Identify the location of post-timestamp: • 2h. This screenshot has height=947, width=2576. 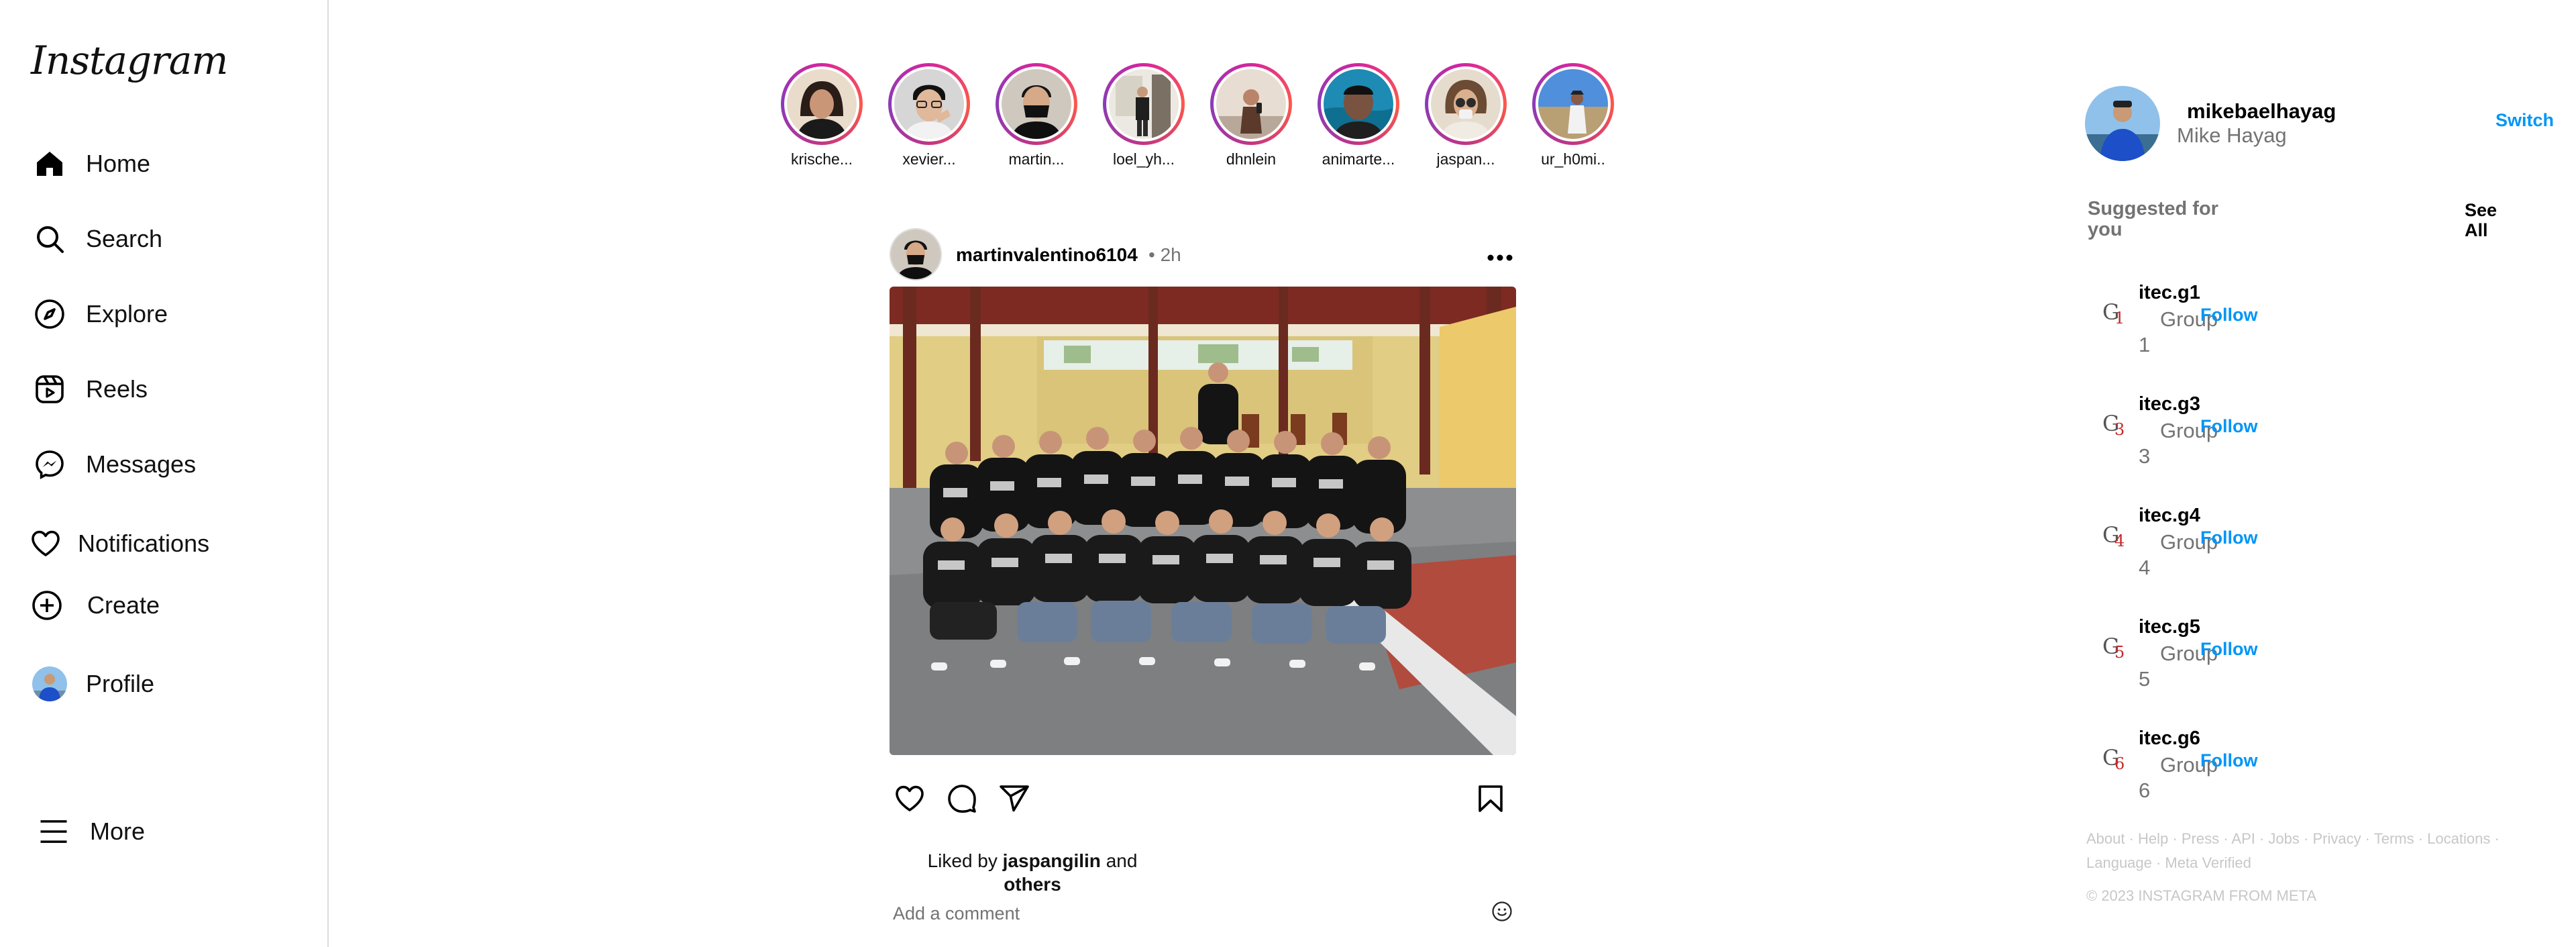
(1164, 255).